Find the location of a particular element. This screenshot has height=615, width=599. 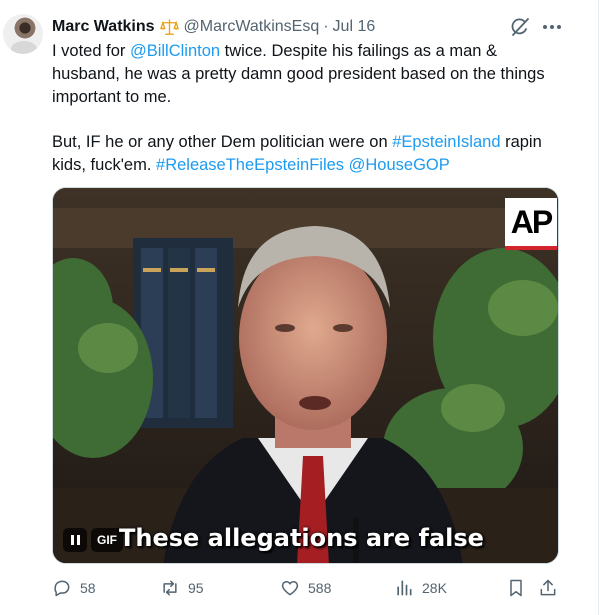

like-count: 588 is located at coordinates (320, 588).